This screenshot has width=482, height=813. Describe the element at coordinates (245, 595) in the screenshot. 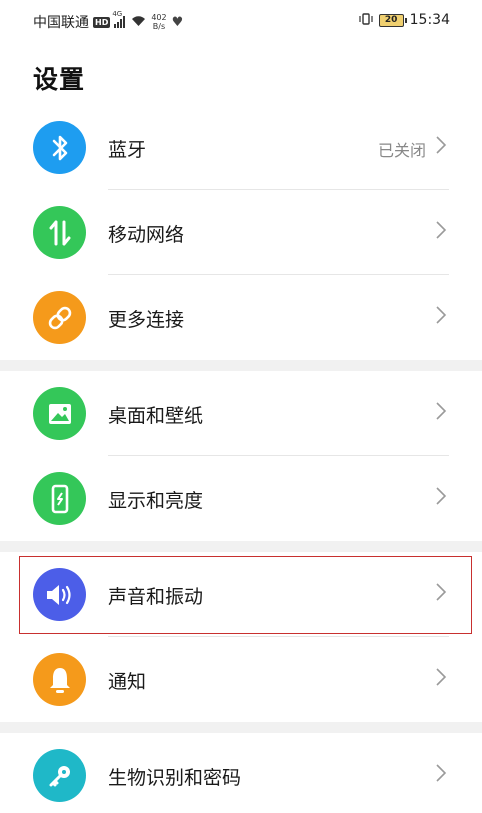

I see `highlight-box` at that location.